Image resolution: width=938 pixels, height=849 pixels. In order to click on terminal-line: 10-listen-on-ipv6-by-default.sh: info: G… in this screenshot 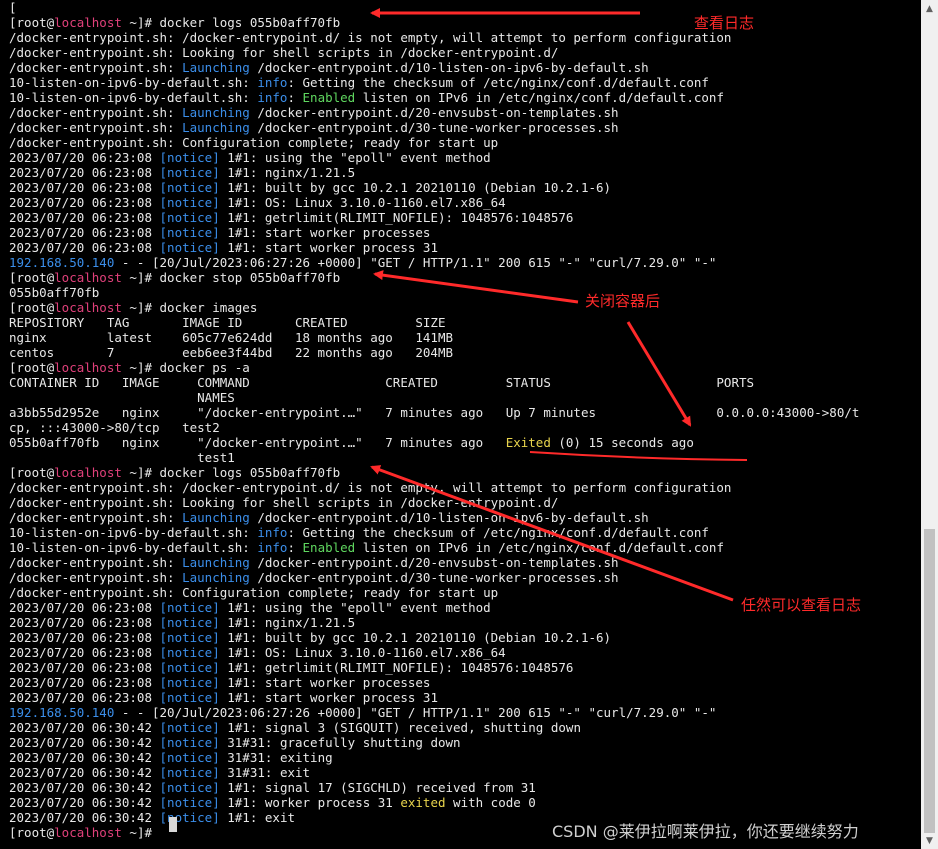, I will do `click(434, 82)`.